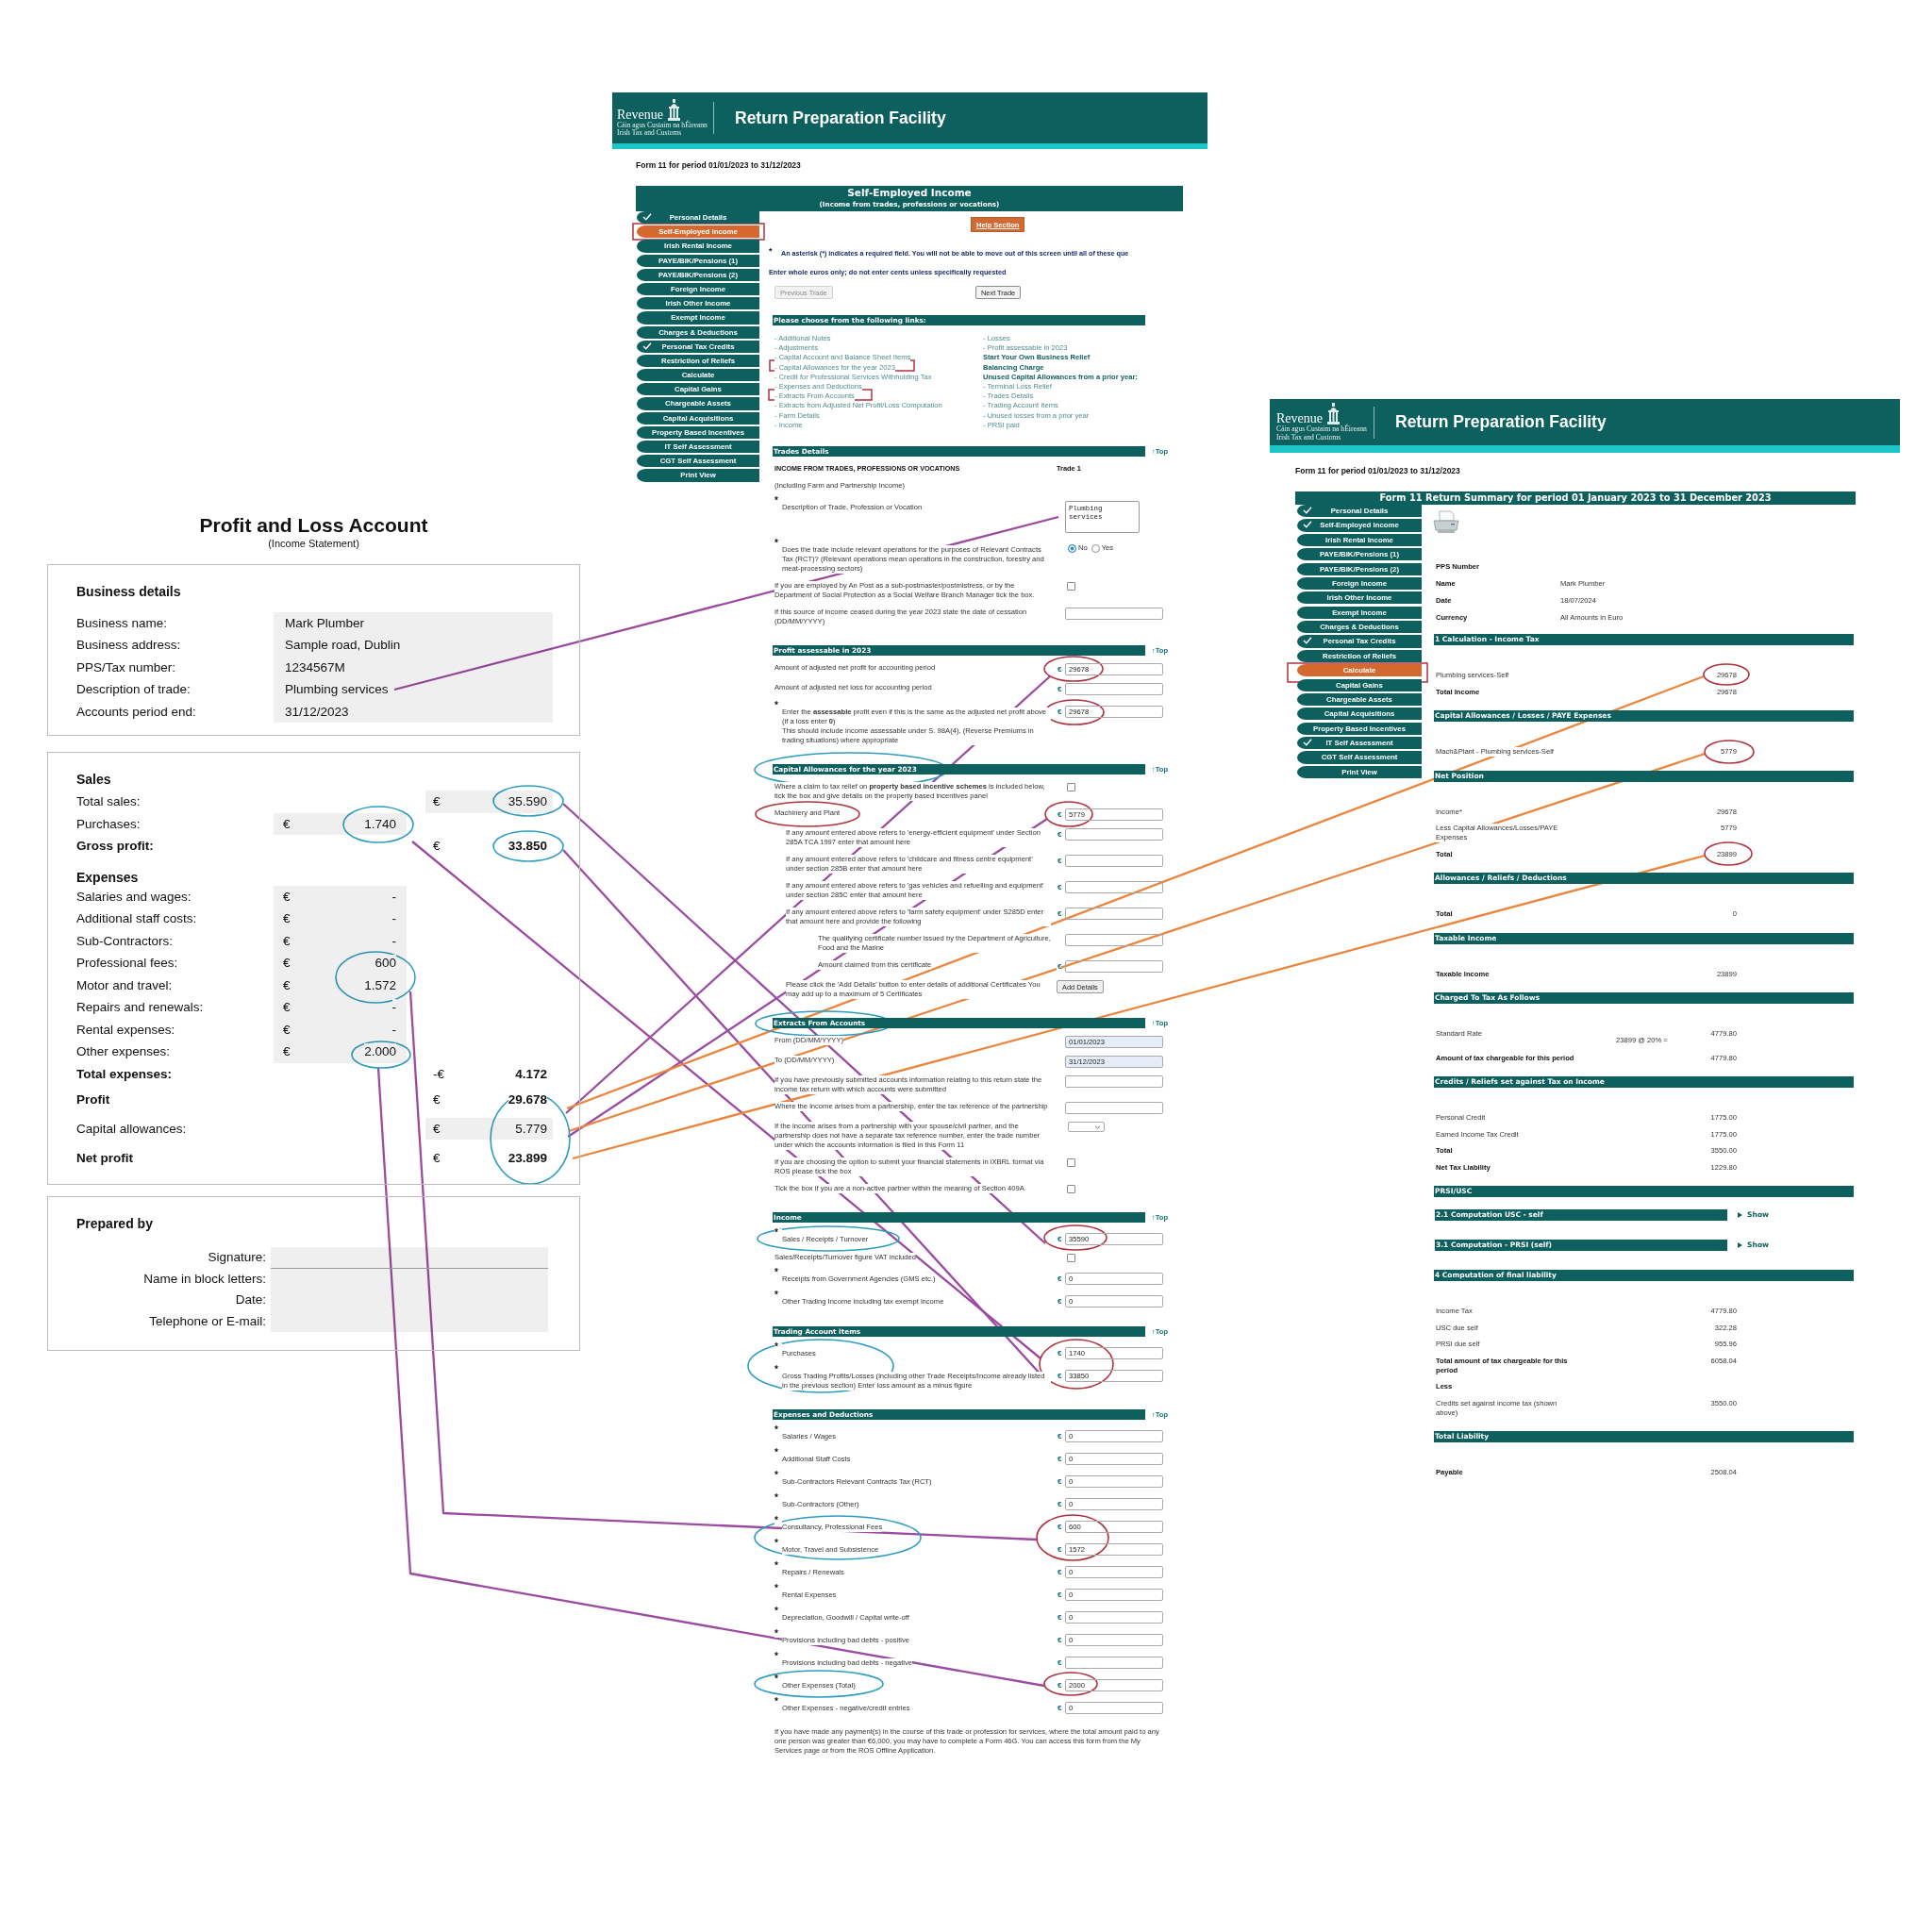 The width and height of the screenshot is (1932, 1932). Describe the element at coordinates (413, 645) in the screenshot. I see `value-field: Sample road, Dublin` at that location.